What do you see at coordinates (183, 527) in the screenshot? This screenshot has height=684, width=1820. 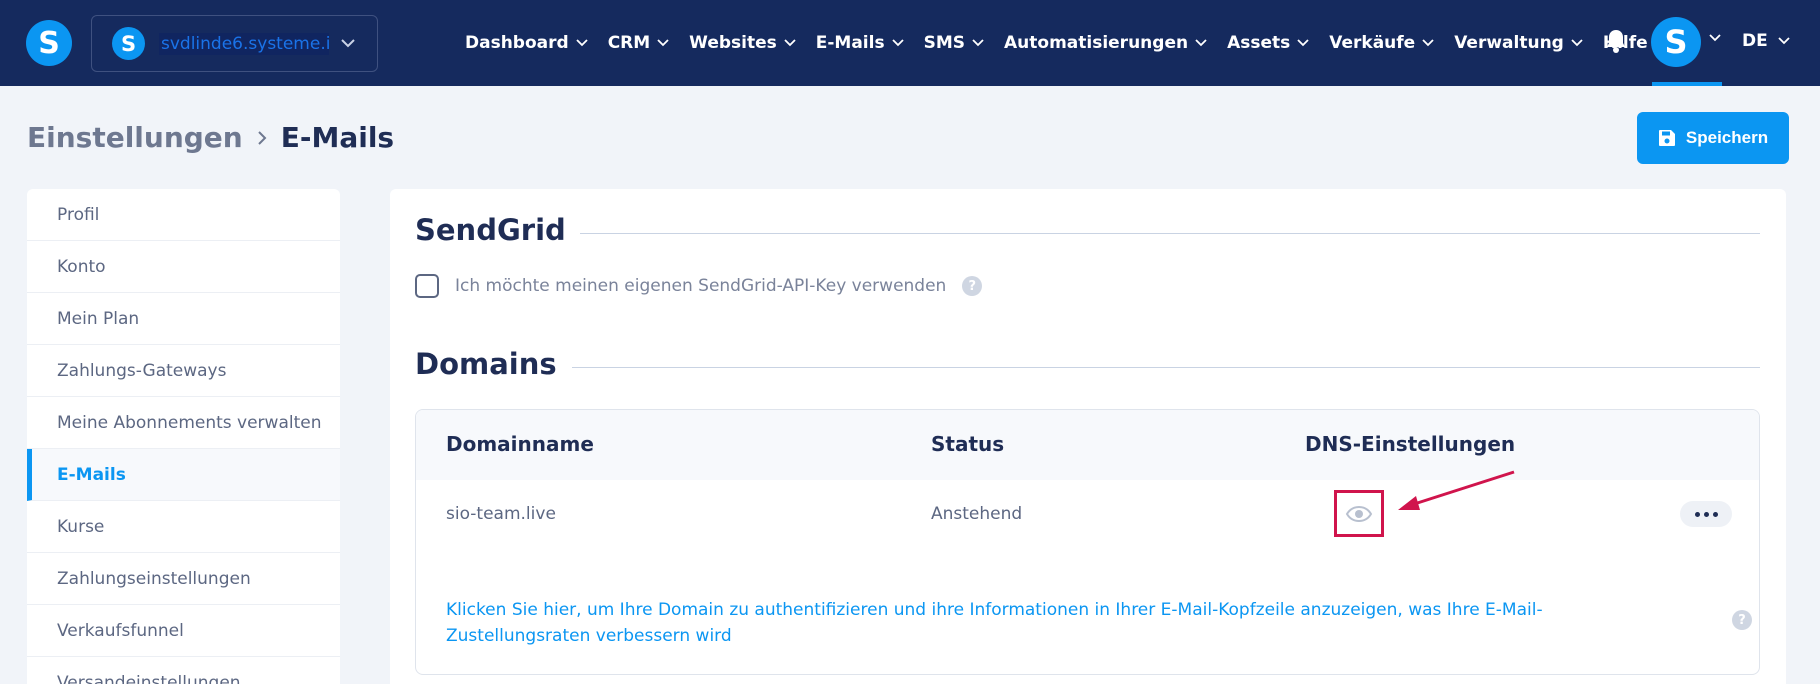 I see `sidebar-item-kurse: Kurse` at bounding box center [183, 527].